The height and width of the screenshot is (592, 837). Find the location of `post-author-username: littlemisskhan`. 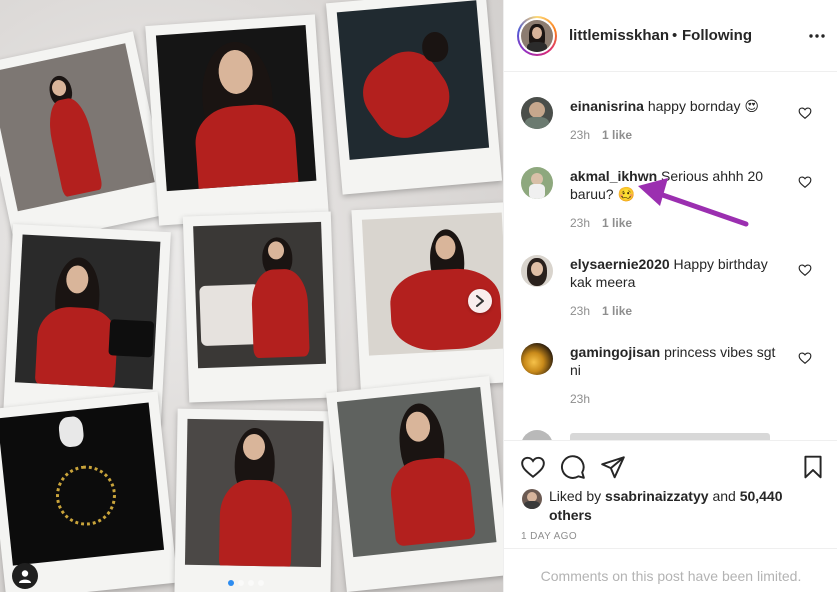

post-author-username: littlemisskhan is located at coordinates (619, 35).